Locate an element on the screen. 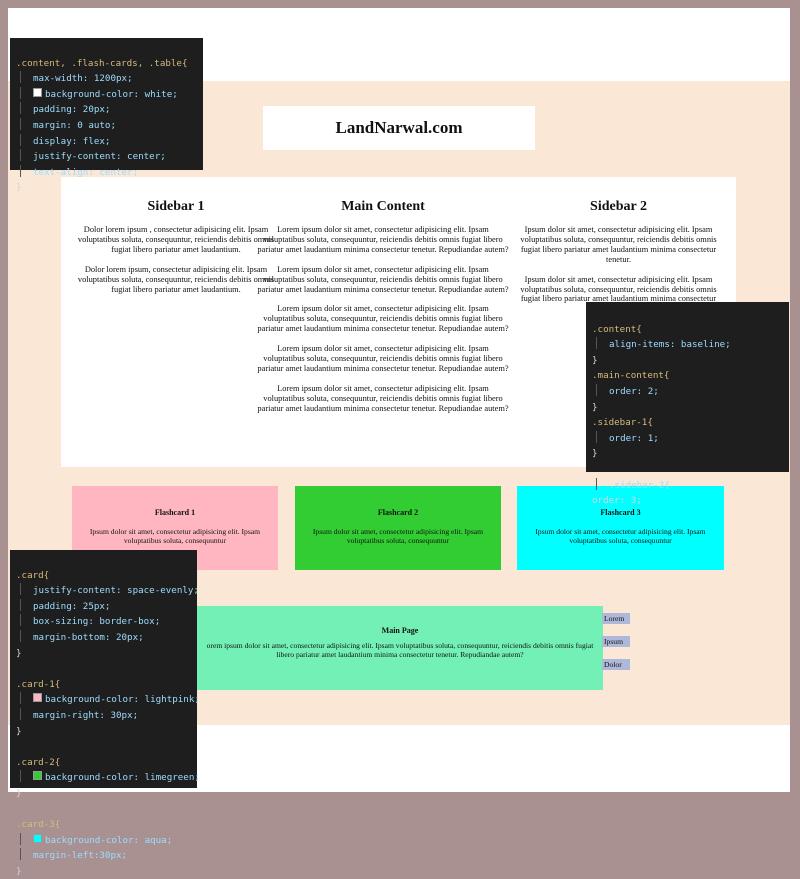 The height and width of the screenshot is (879, 800). menu-item-ipsum: Ipsum is located at coordinates (616, 641).